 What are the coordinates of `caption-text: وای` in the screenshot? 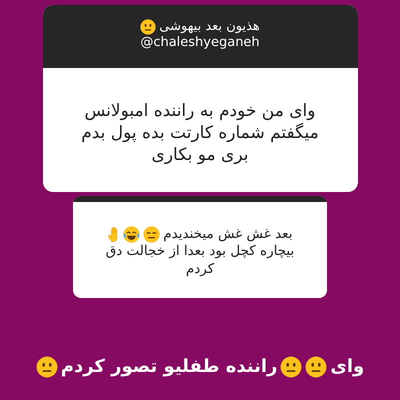 It's located at (347, 367).